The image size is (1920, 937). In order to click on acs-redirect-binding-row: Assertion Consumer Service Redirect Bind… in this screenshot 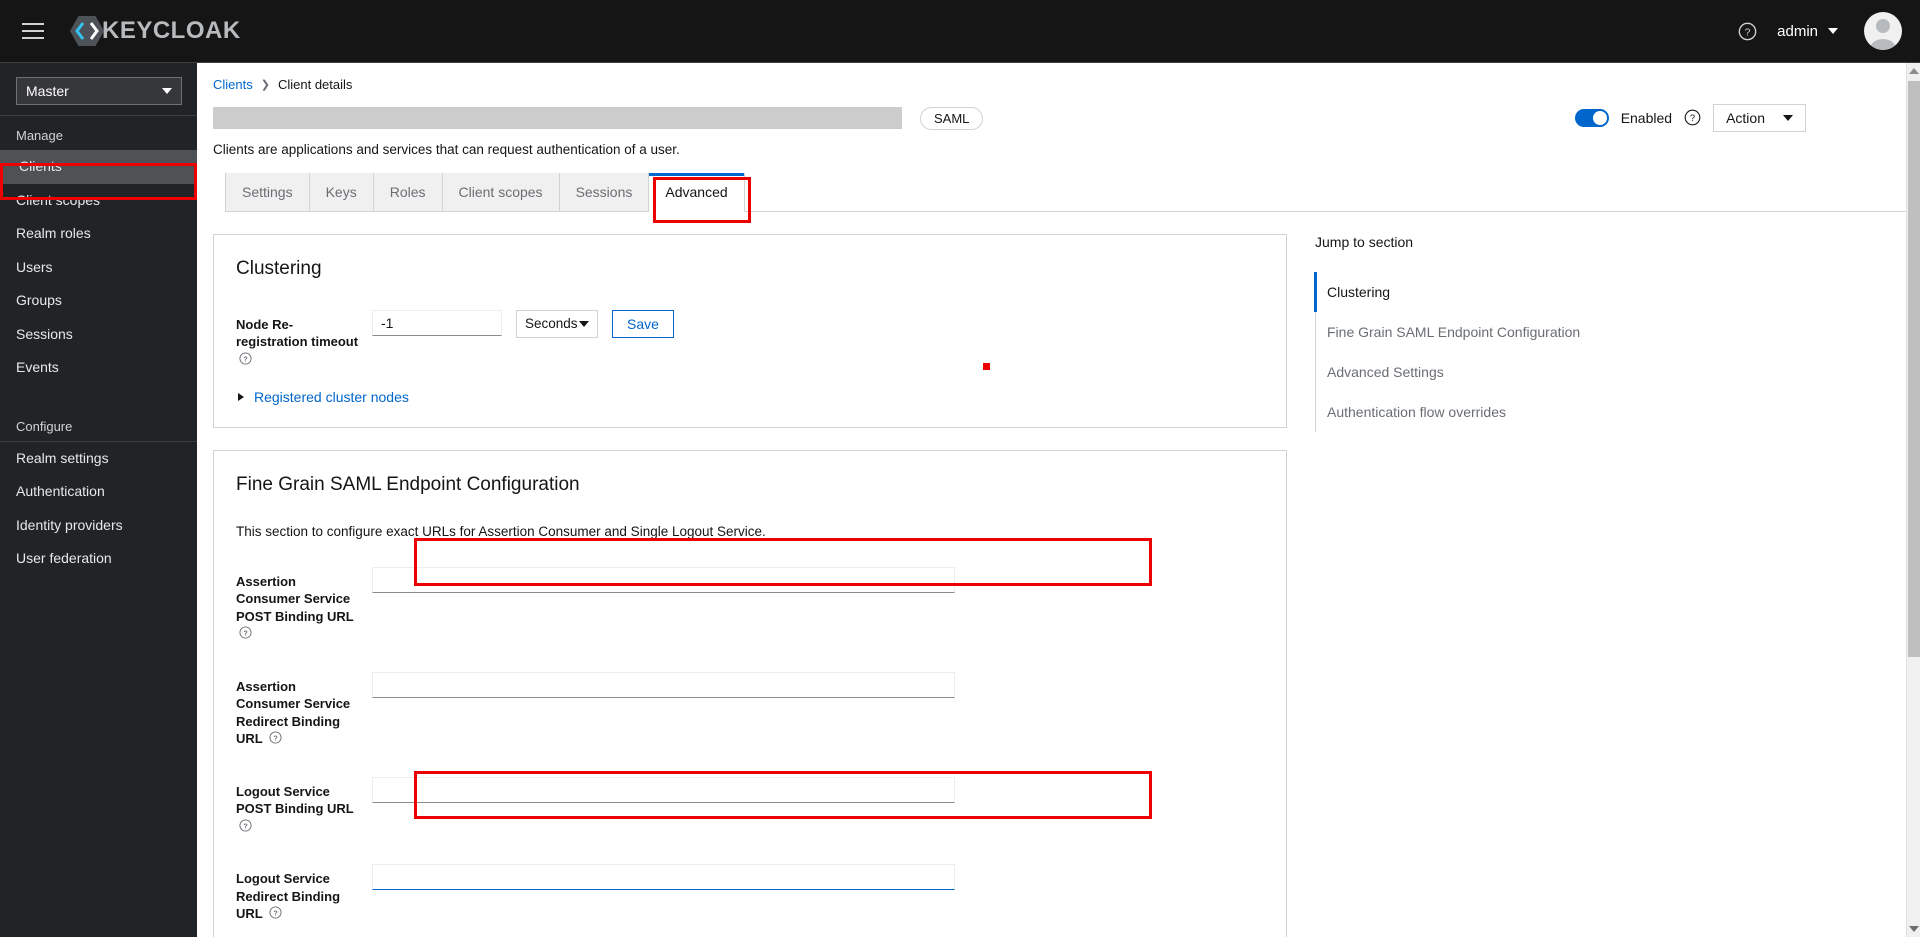, I will do `click(750, 710)`.